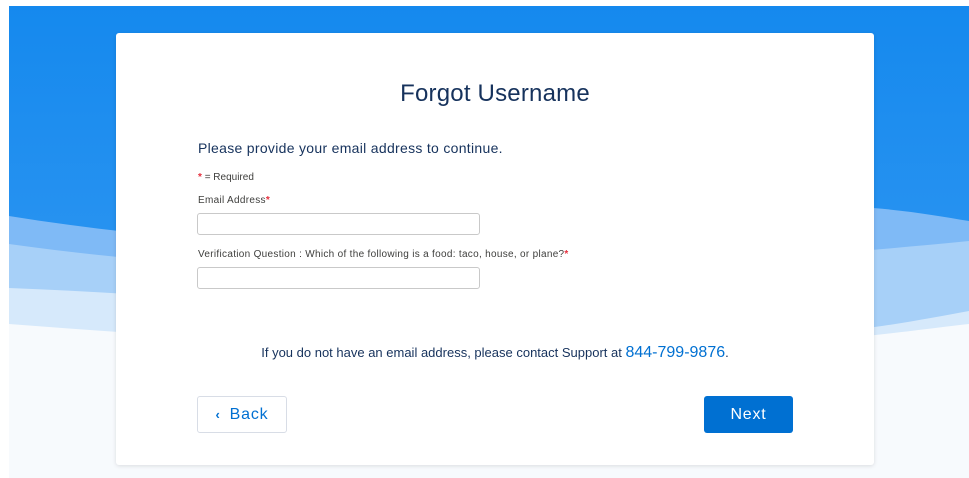 The image size is (969, 478). What do you see at coordinates (566, 254) in the screenshot?
I see `verification-required-marker: *` at bounding box center [566, 254].